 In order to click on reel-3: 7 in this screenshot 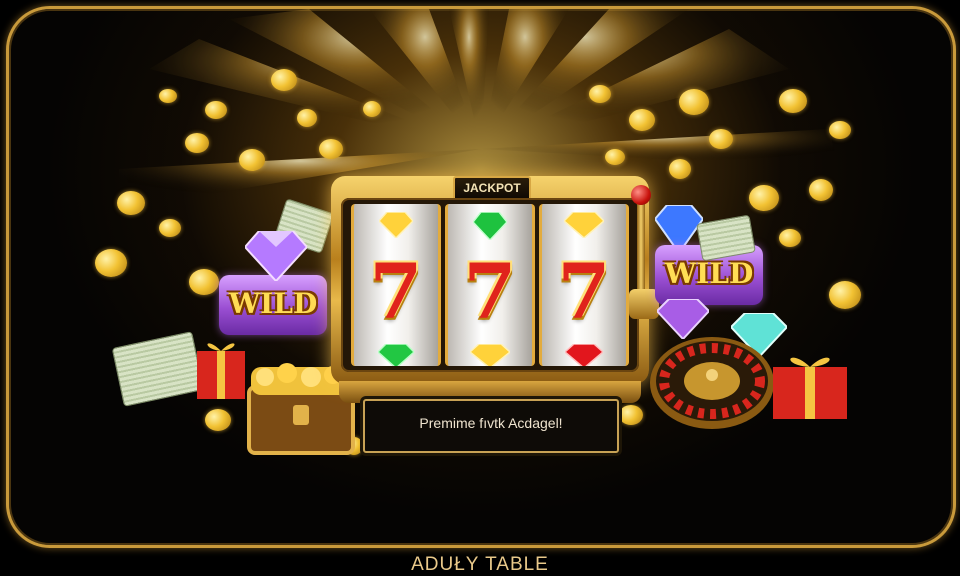, I will do `click(584, 285)`.